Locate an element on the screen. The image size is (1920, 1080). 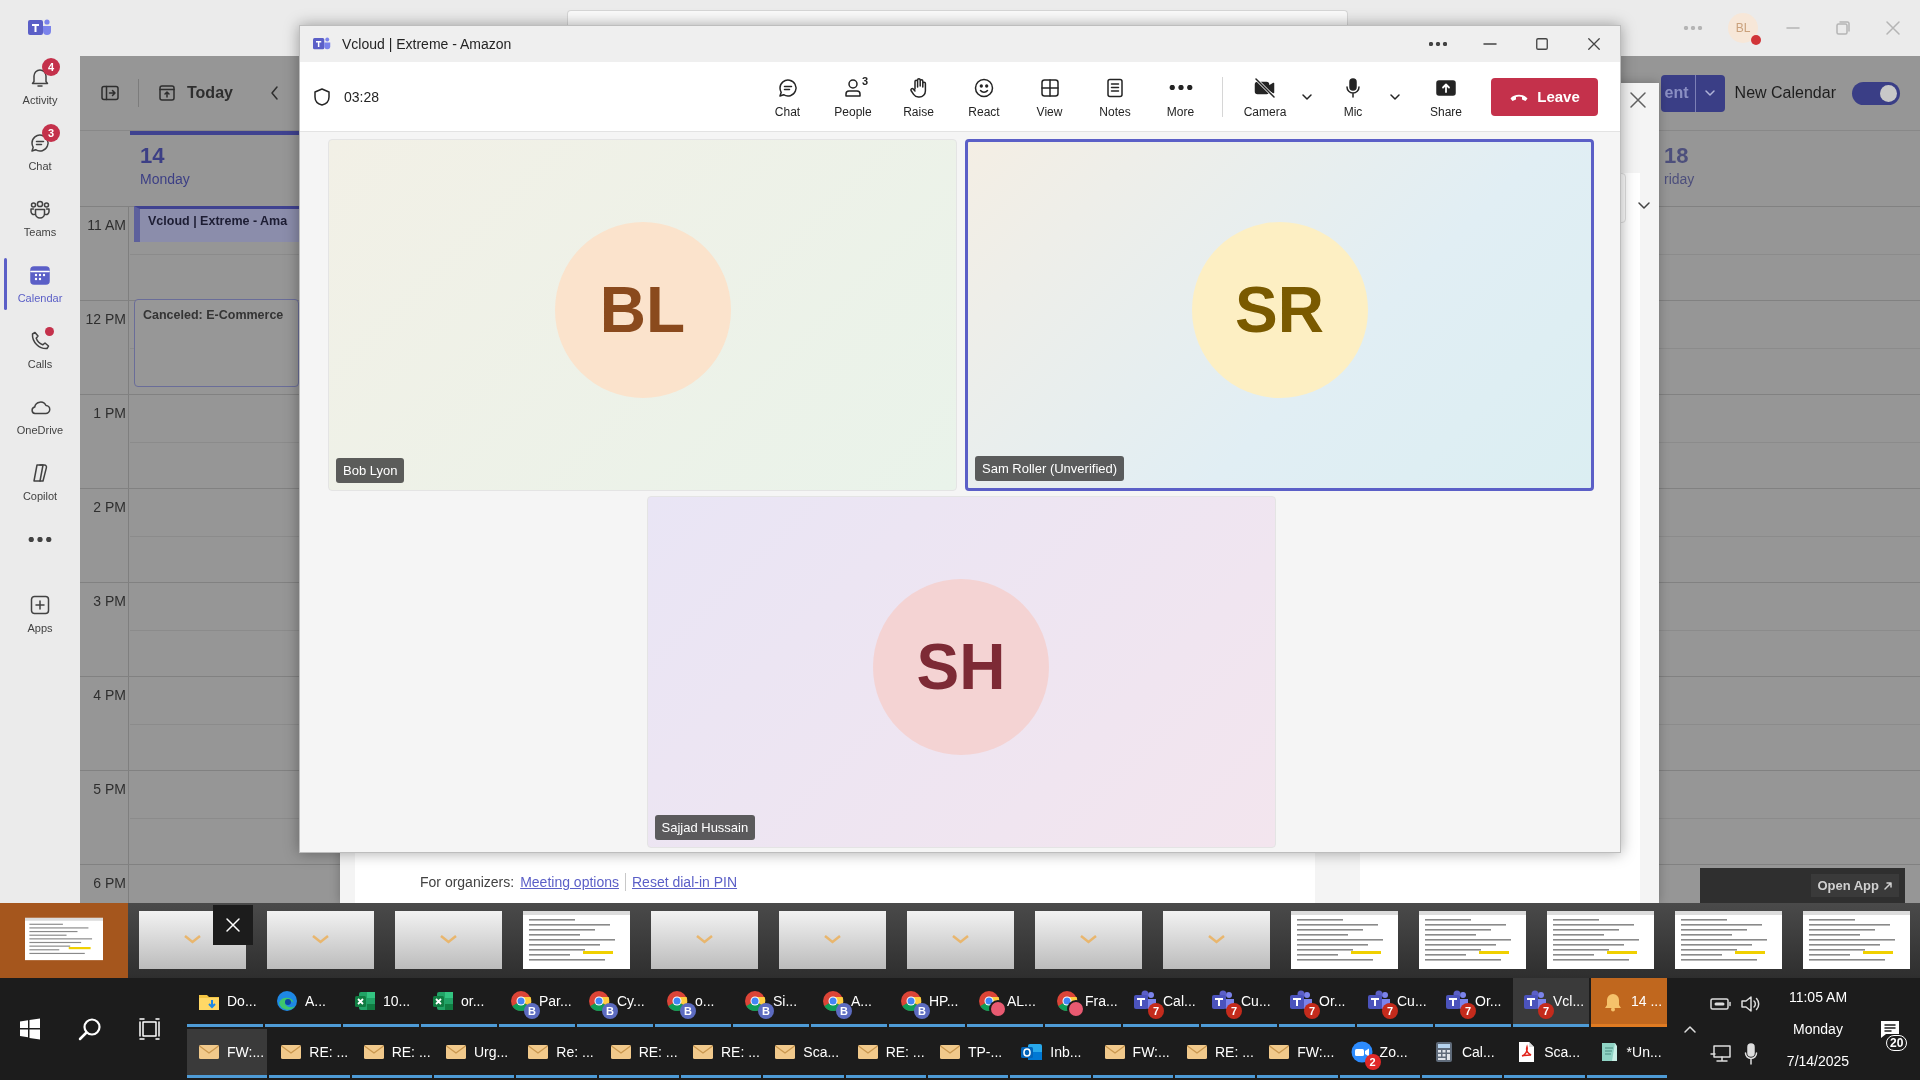
presence-dot is located at coordinates (1756, 40).